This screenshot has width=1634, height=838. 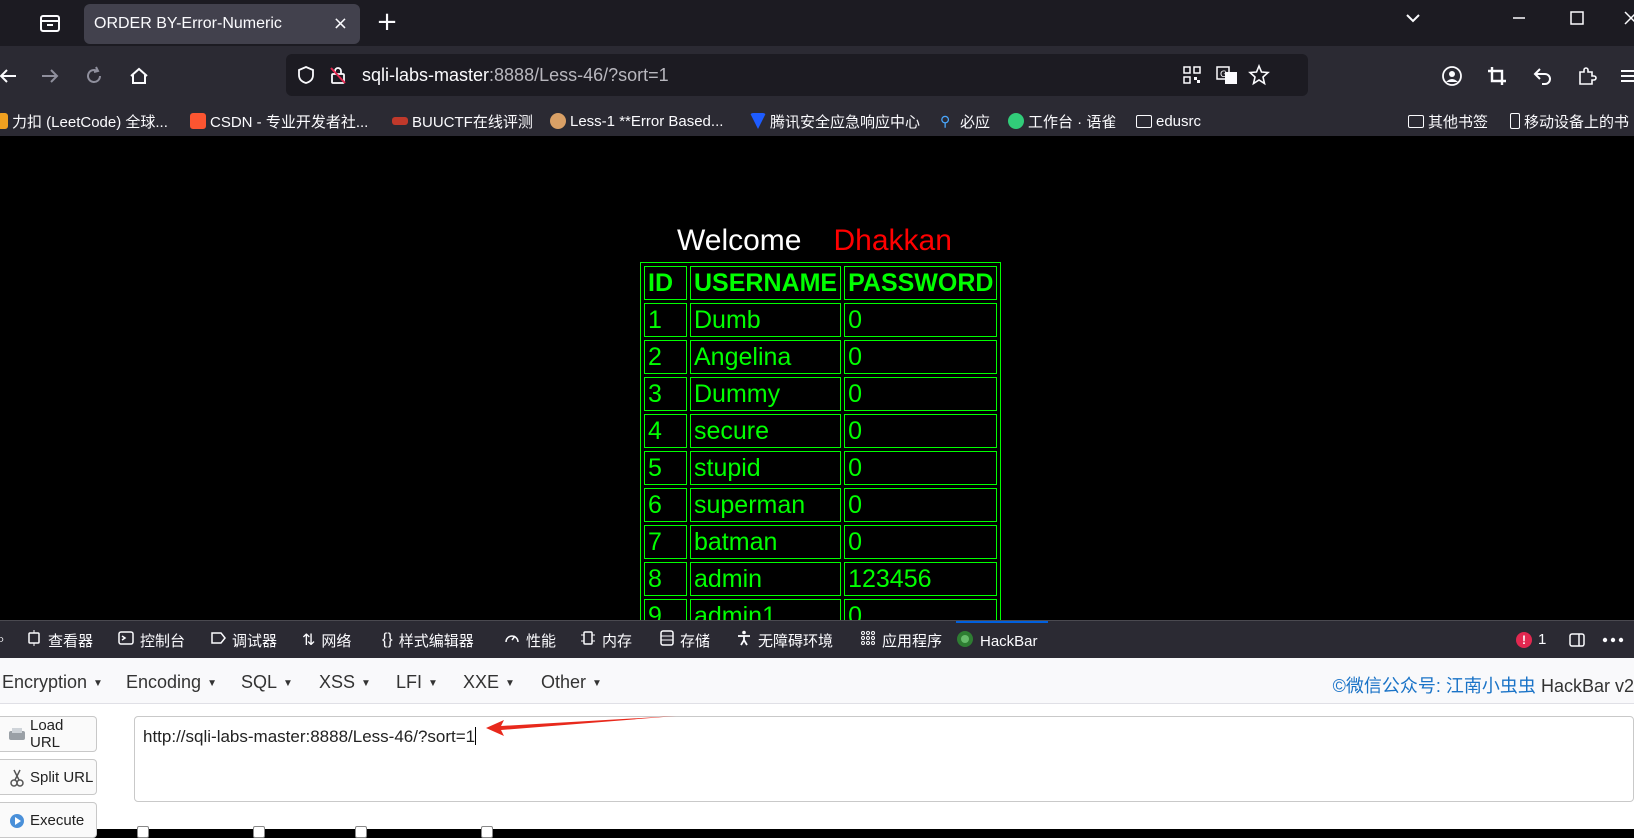 What do you see at coordinates (428, 640) in the screenshot?
I see `tab-style-editor: {} 样式编辑器` at bounding box center [428, 640].